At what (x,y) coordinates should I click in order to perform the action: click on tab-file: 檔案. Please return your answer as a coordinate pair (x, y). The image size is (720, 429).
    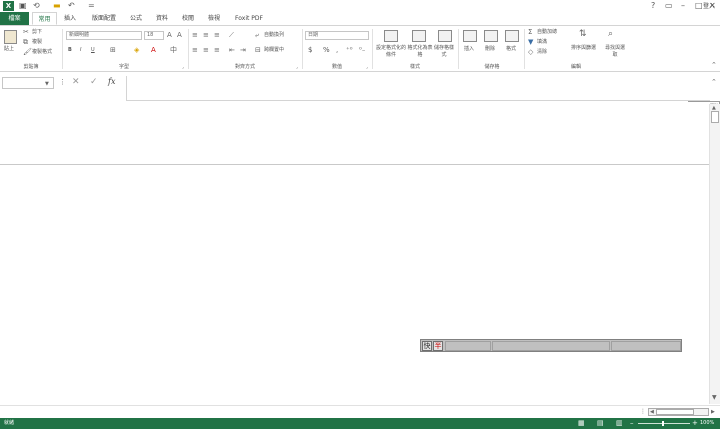
    Looking at the image, I should click on (14, 18).